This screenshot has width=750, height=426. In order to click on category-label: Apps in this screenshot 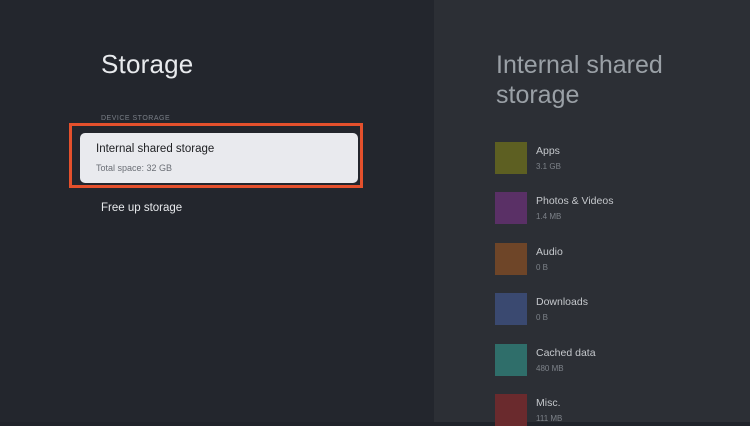, I will do `click(548, 151)`.